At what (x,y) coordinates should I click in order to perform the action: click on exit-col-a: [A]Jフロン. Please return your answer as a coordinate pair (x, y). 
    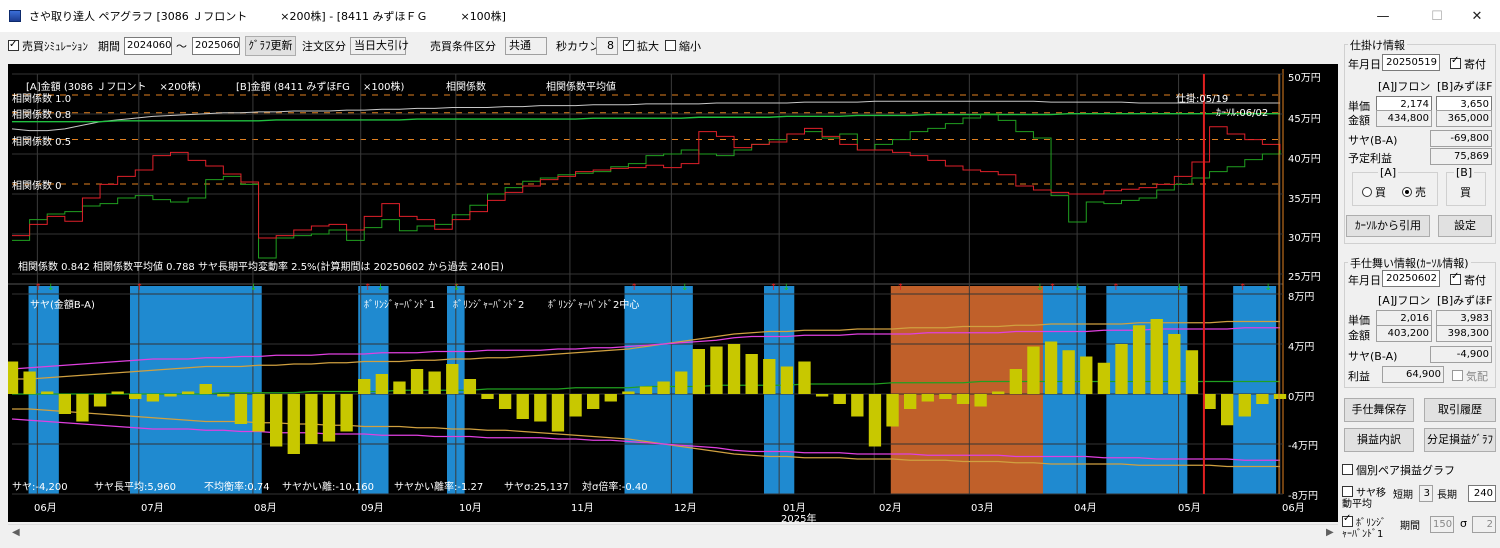
    Looking at the image, I should click on (1404, 300).